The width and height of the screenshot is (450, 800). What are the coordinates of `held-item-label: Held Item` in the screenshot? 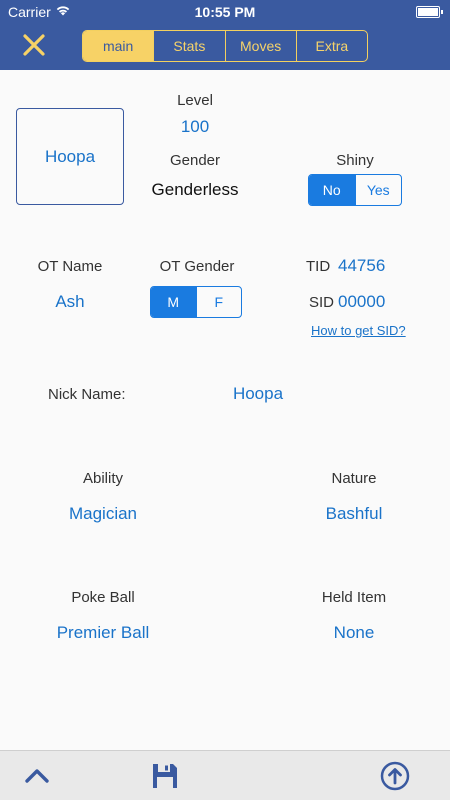 It's located at (354, 597).